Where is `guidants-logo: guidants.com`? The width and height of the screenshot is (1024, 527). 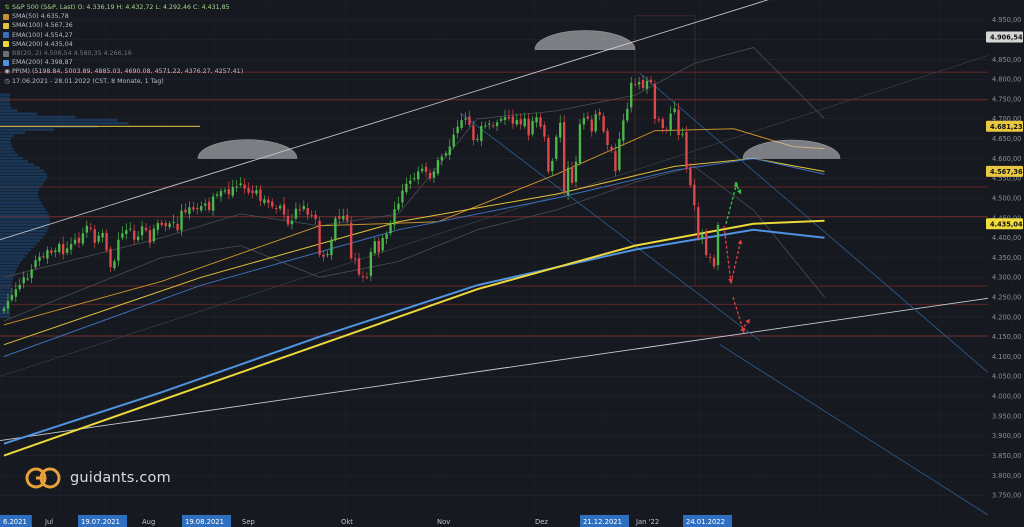
guidants-logo: guidants.com is located at coordinates (97, 478).